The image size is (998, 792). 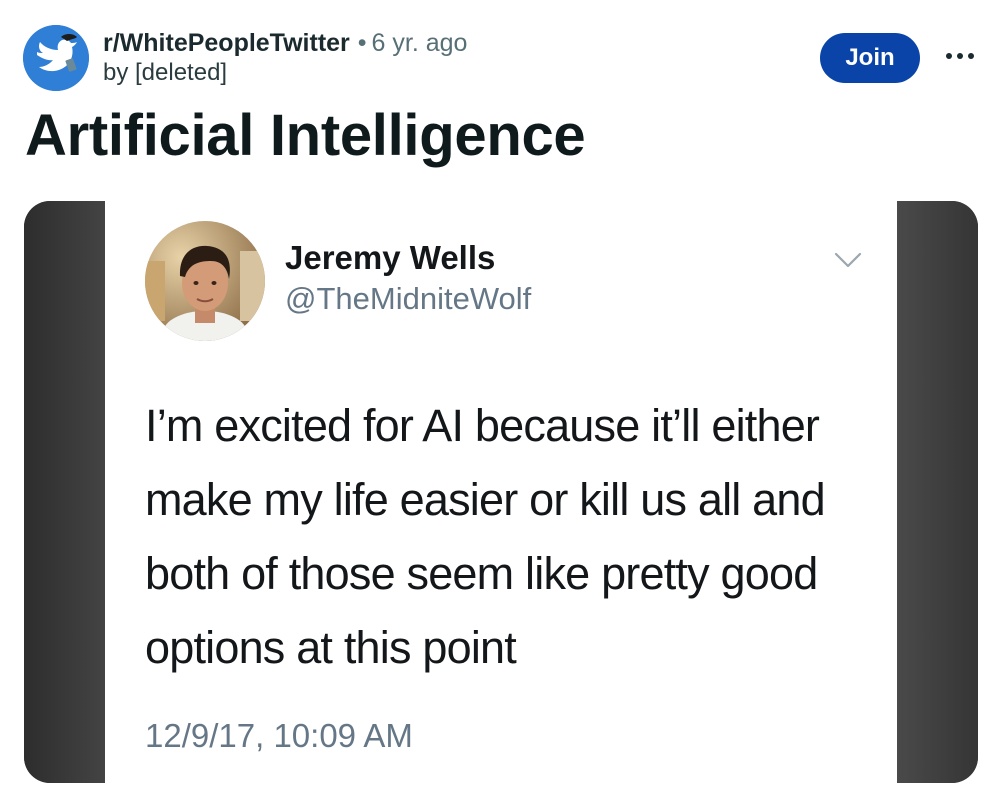 I want to click on post-title: Artificial Intelligence, so click(x=305, y=136).